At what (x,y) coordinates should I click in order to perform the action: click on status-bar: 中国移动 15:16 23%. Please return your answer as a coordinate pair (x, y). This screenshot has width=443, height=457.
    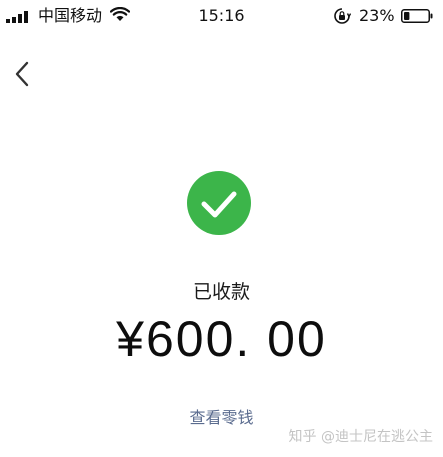
    Looking at the image, I should click on (221, 16).